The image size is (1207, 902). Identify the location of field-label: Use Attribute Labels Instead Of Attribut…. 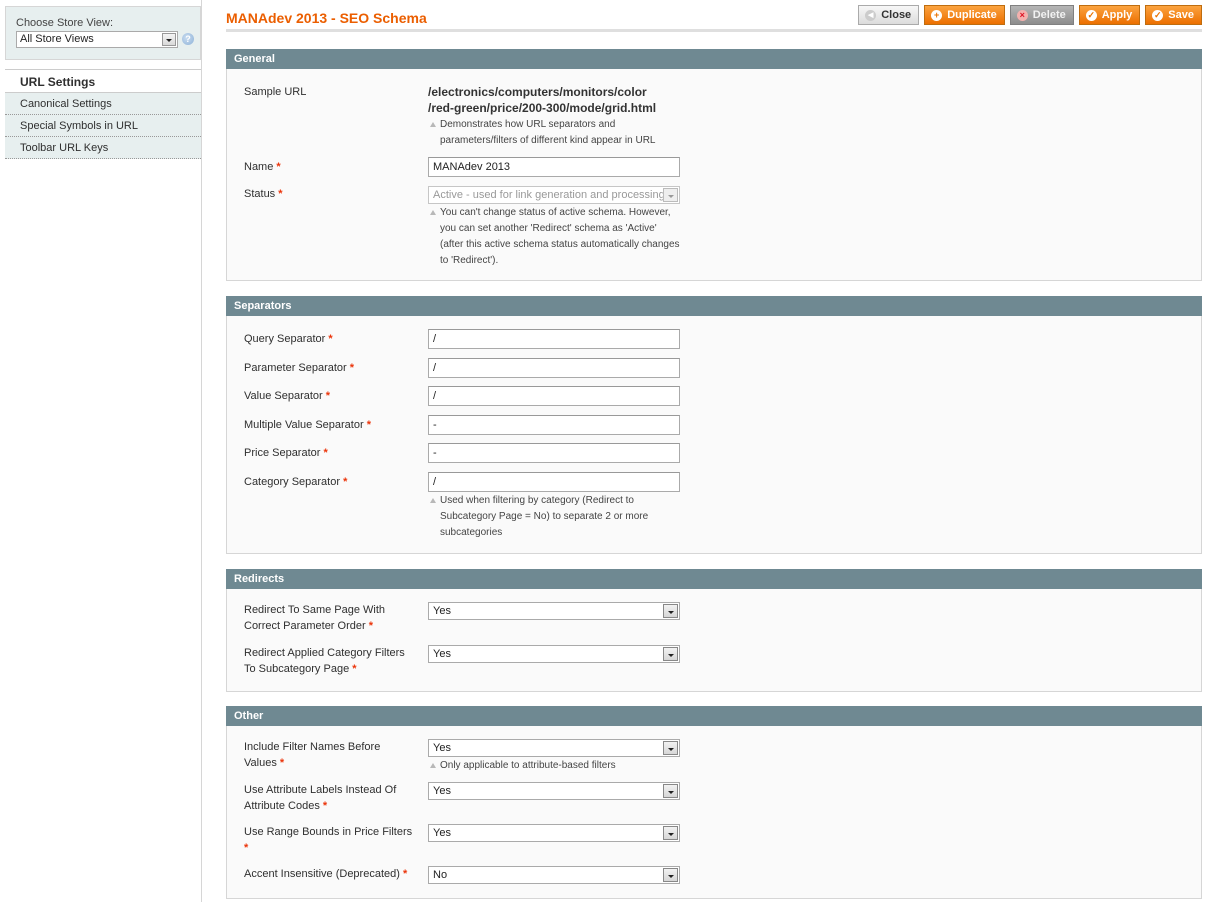
(320, 798).